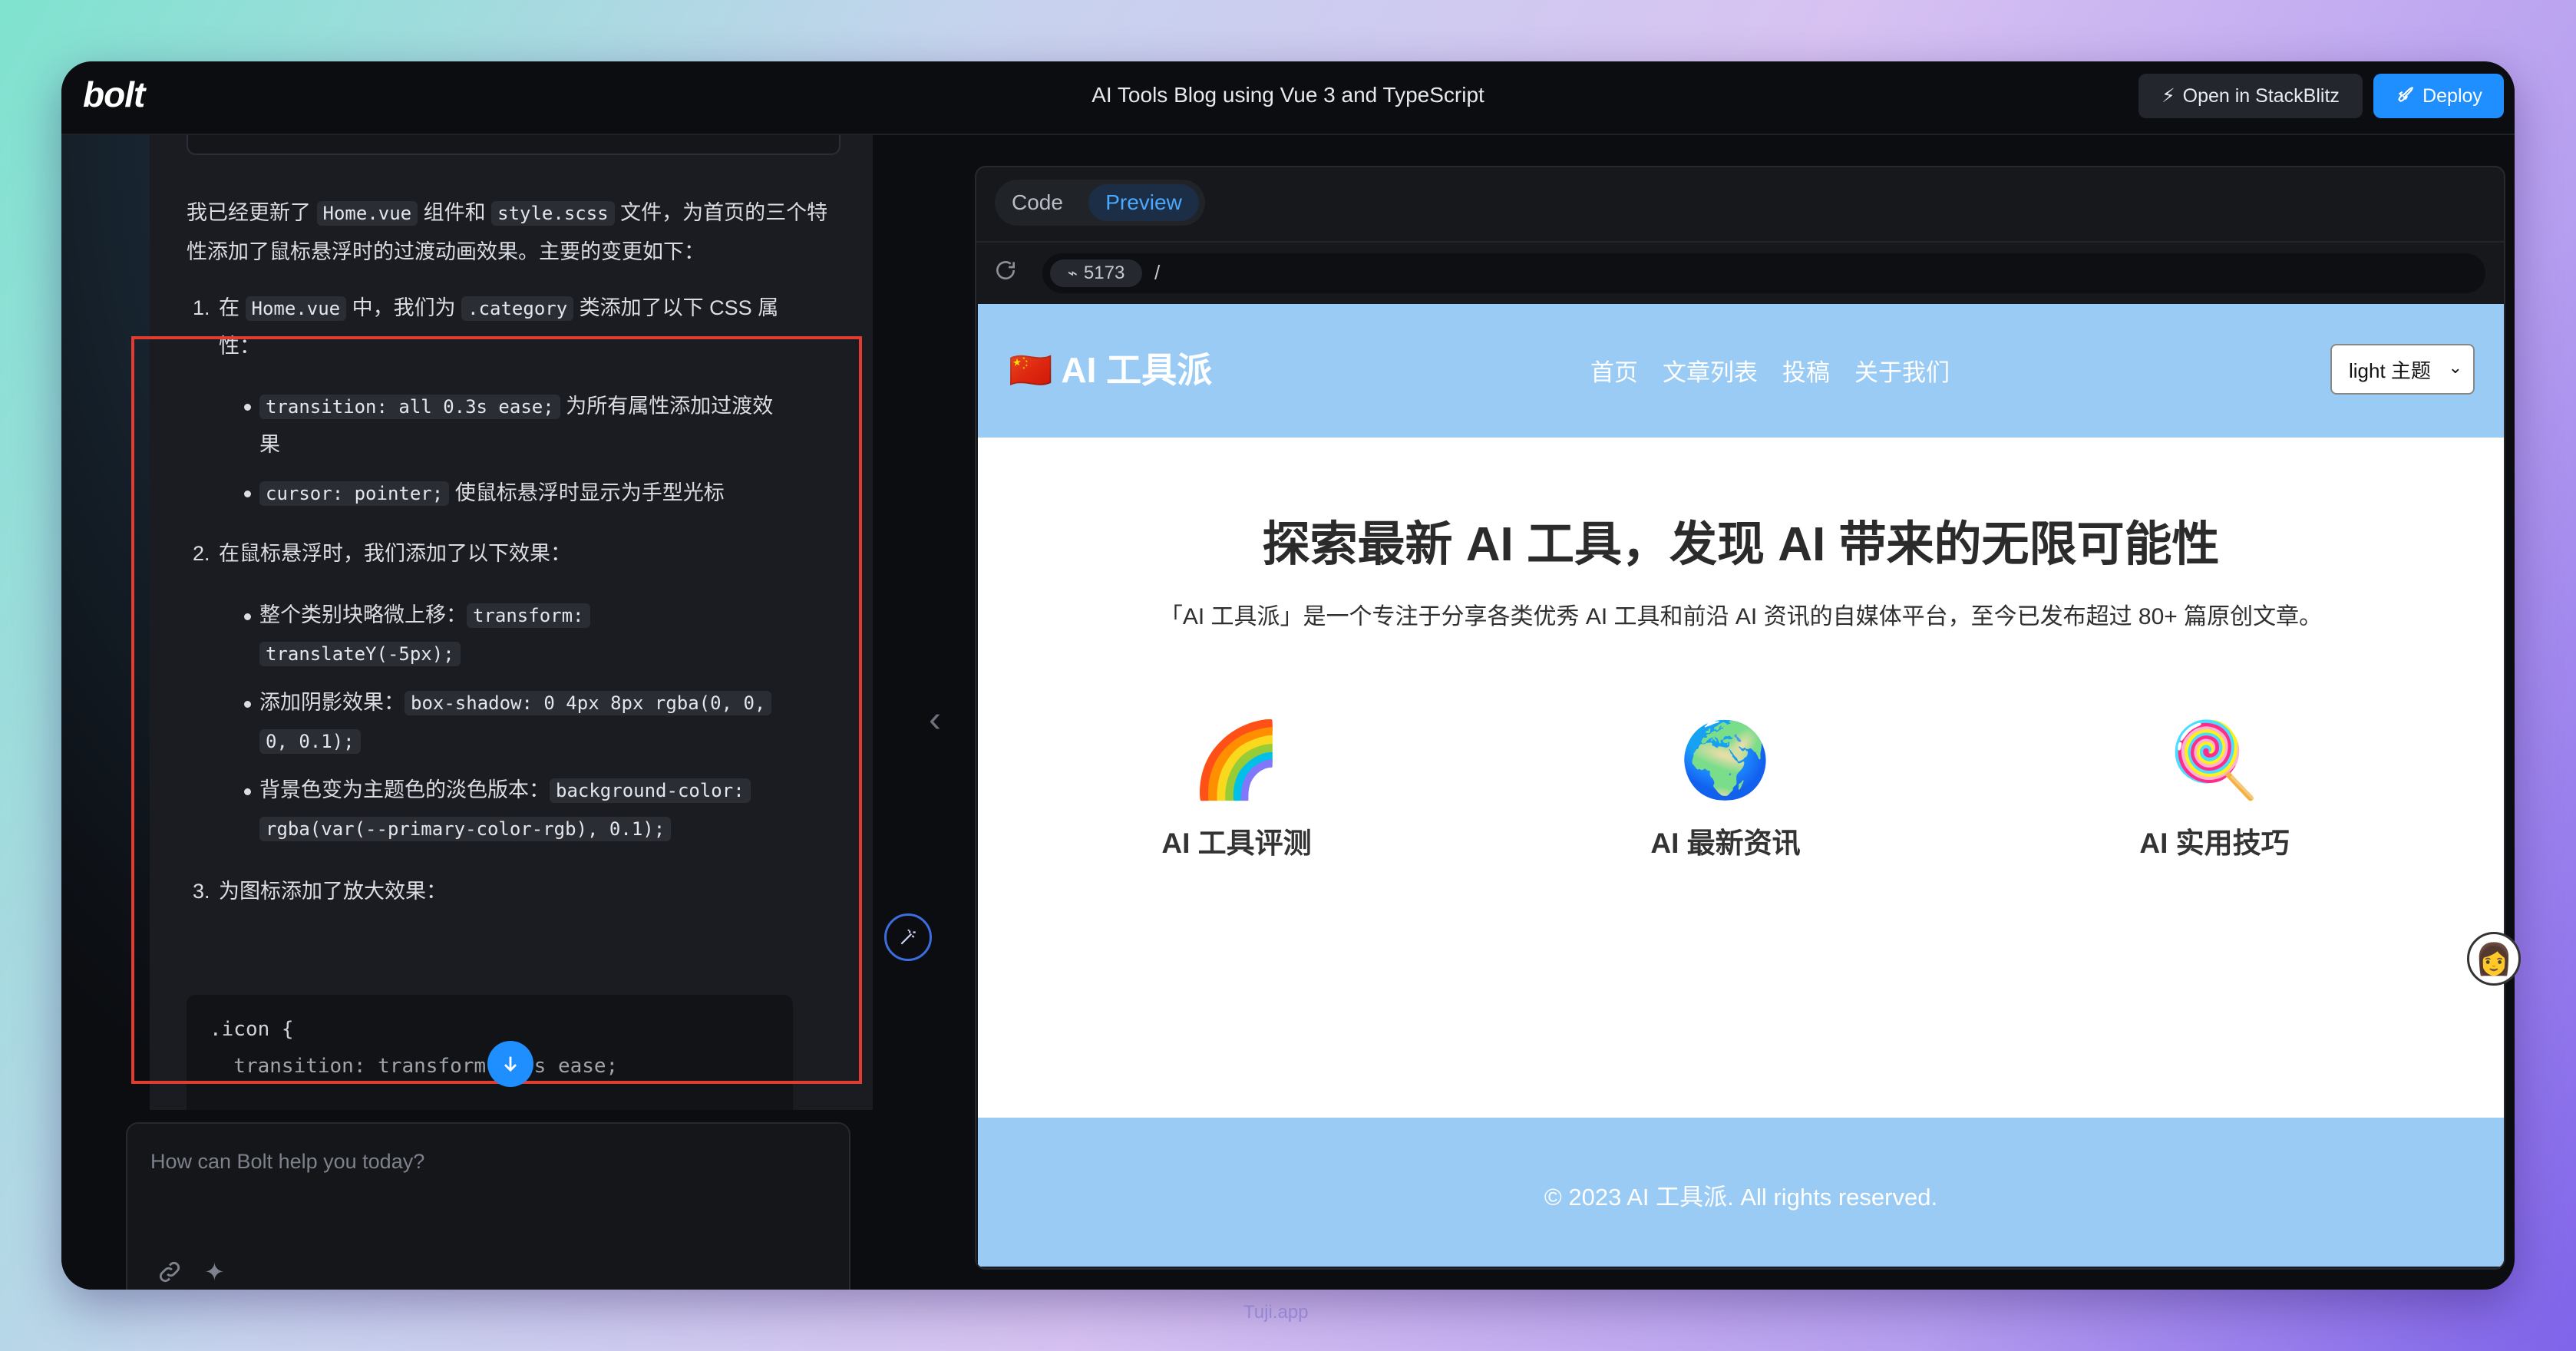 The width and height of the screenshot is (2576, 1351). I want to click on feature-card-tips: 🍭 AI 实用技巧, so click(2214, 789).